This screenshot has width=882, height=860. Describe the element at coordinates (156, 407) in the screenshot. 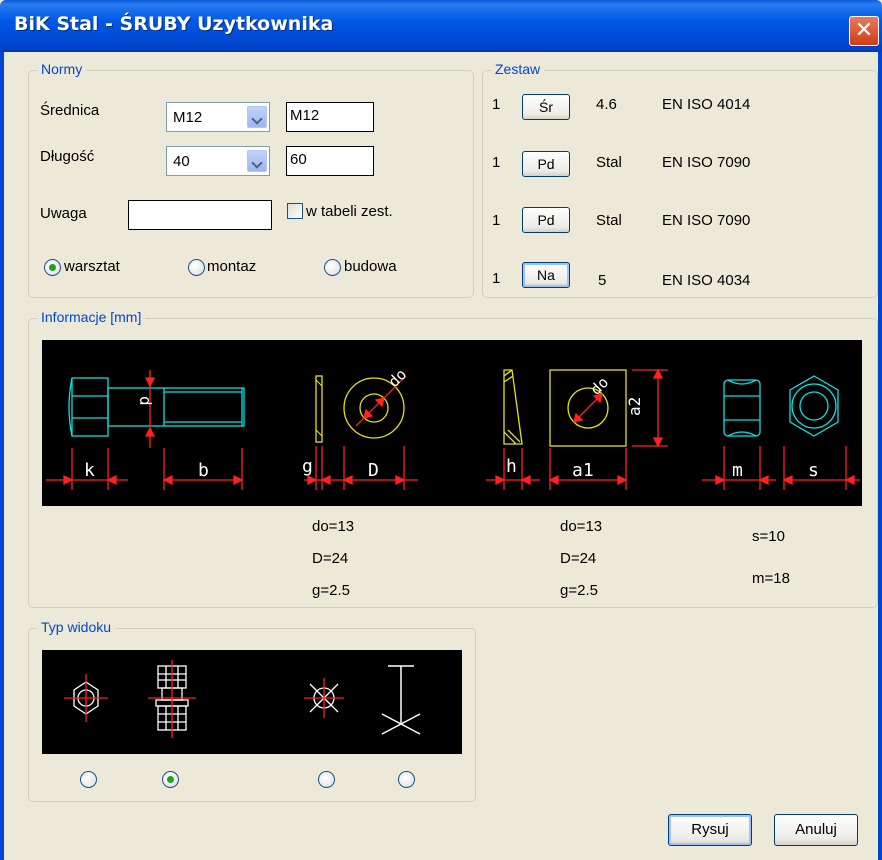

I see `bolt-drawing` at that location.